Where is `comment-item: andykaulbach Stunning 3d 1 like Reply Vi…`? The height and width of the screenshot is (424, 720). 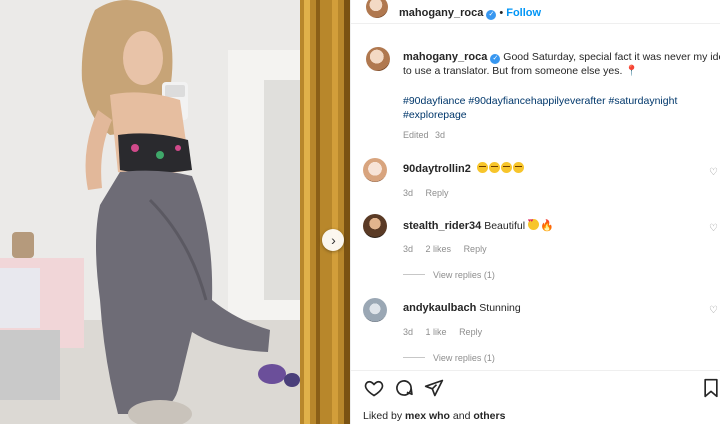
comment-item: andykaulbach Stunning 3d 1 like Reply Vi… is located at coordinates (535, 333).